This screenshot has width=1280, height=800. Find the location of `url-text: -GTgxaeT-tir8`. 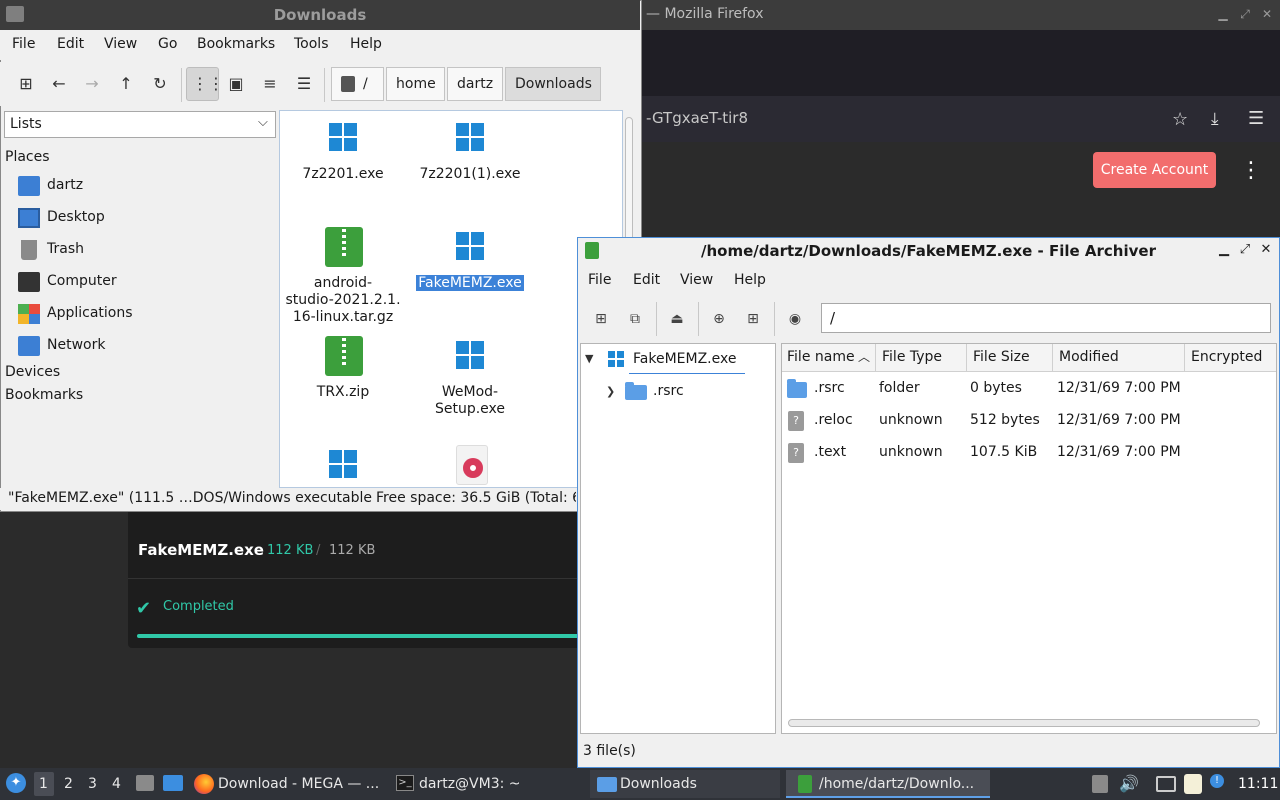

url-text: -GTgxaeT-tir8 is located at coordinates (697, 118).